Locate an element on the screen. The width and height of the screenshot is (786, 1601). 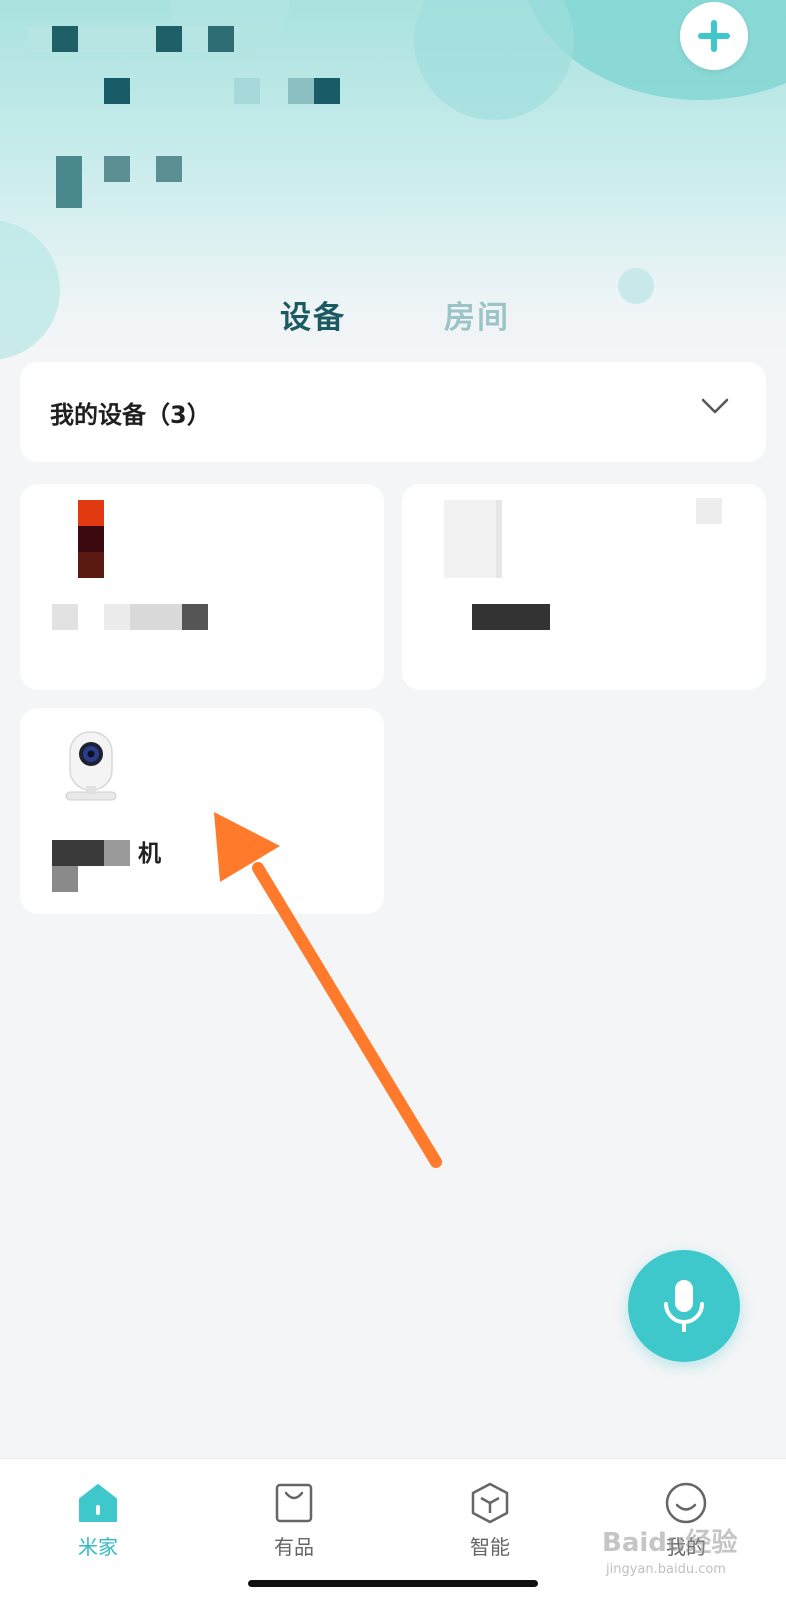
watermark-logo: Baidu经验 is located at coordinates (670, 1543).